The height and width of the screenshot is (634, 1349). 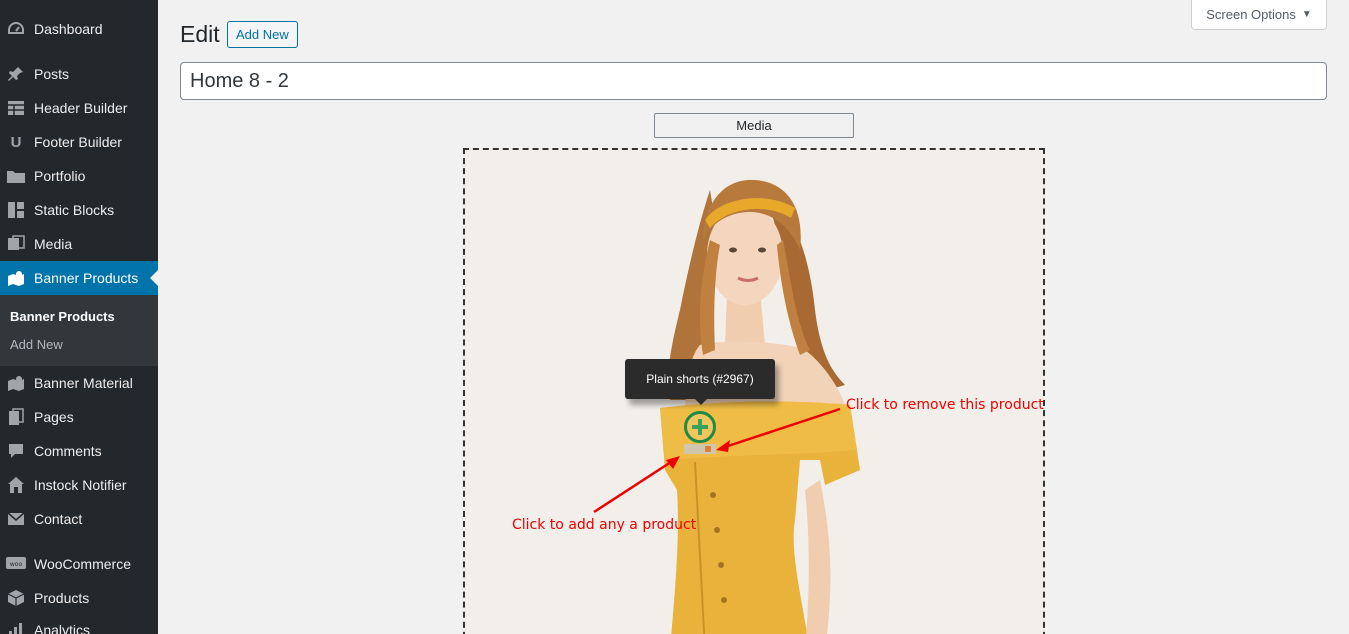 I want to click on menu-label: Dashboard, so click(x=68, y=29).